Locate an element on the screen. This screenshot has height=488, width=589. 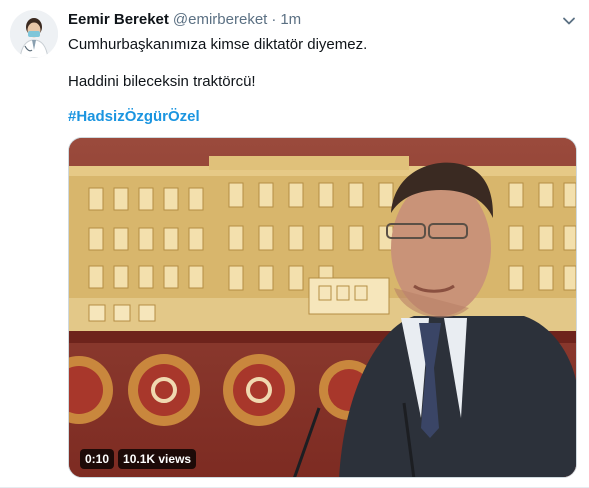
more-options-button is located at coordinates (569, 21).